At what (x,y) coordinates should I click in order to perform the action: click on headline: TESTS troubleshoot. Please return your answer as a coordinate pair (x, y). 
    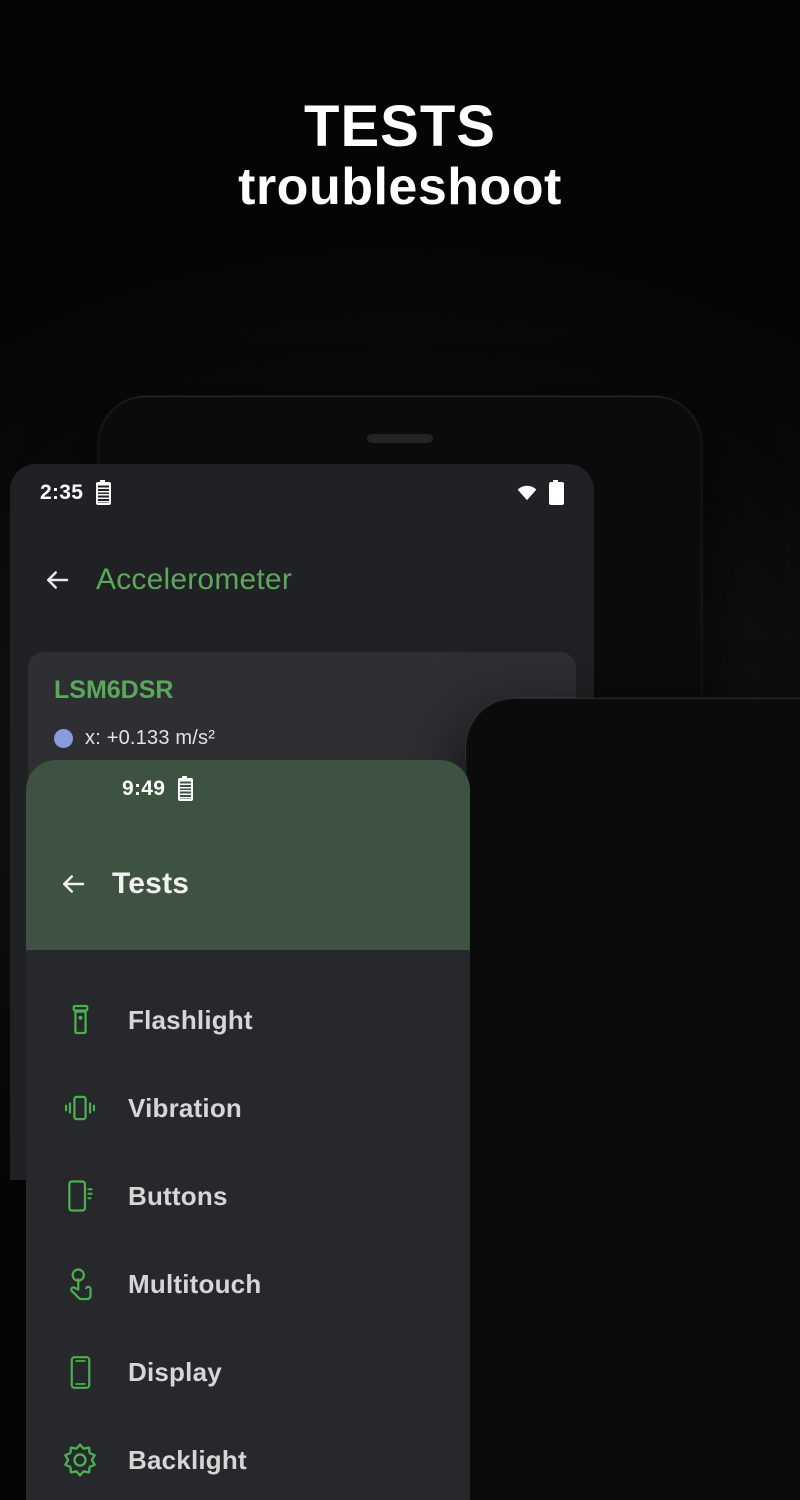
    Looking at the image, I should click on (400, 158).